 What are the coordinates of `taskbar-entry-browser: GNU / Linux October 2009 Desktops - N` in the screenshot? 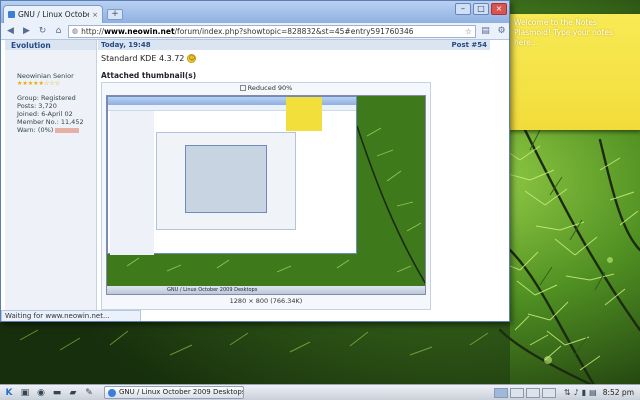 It's located at (174, 392).